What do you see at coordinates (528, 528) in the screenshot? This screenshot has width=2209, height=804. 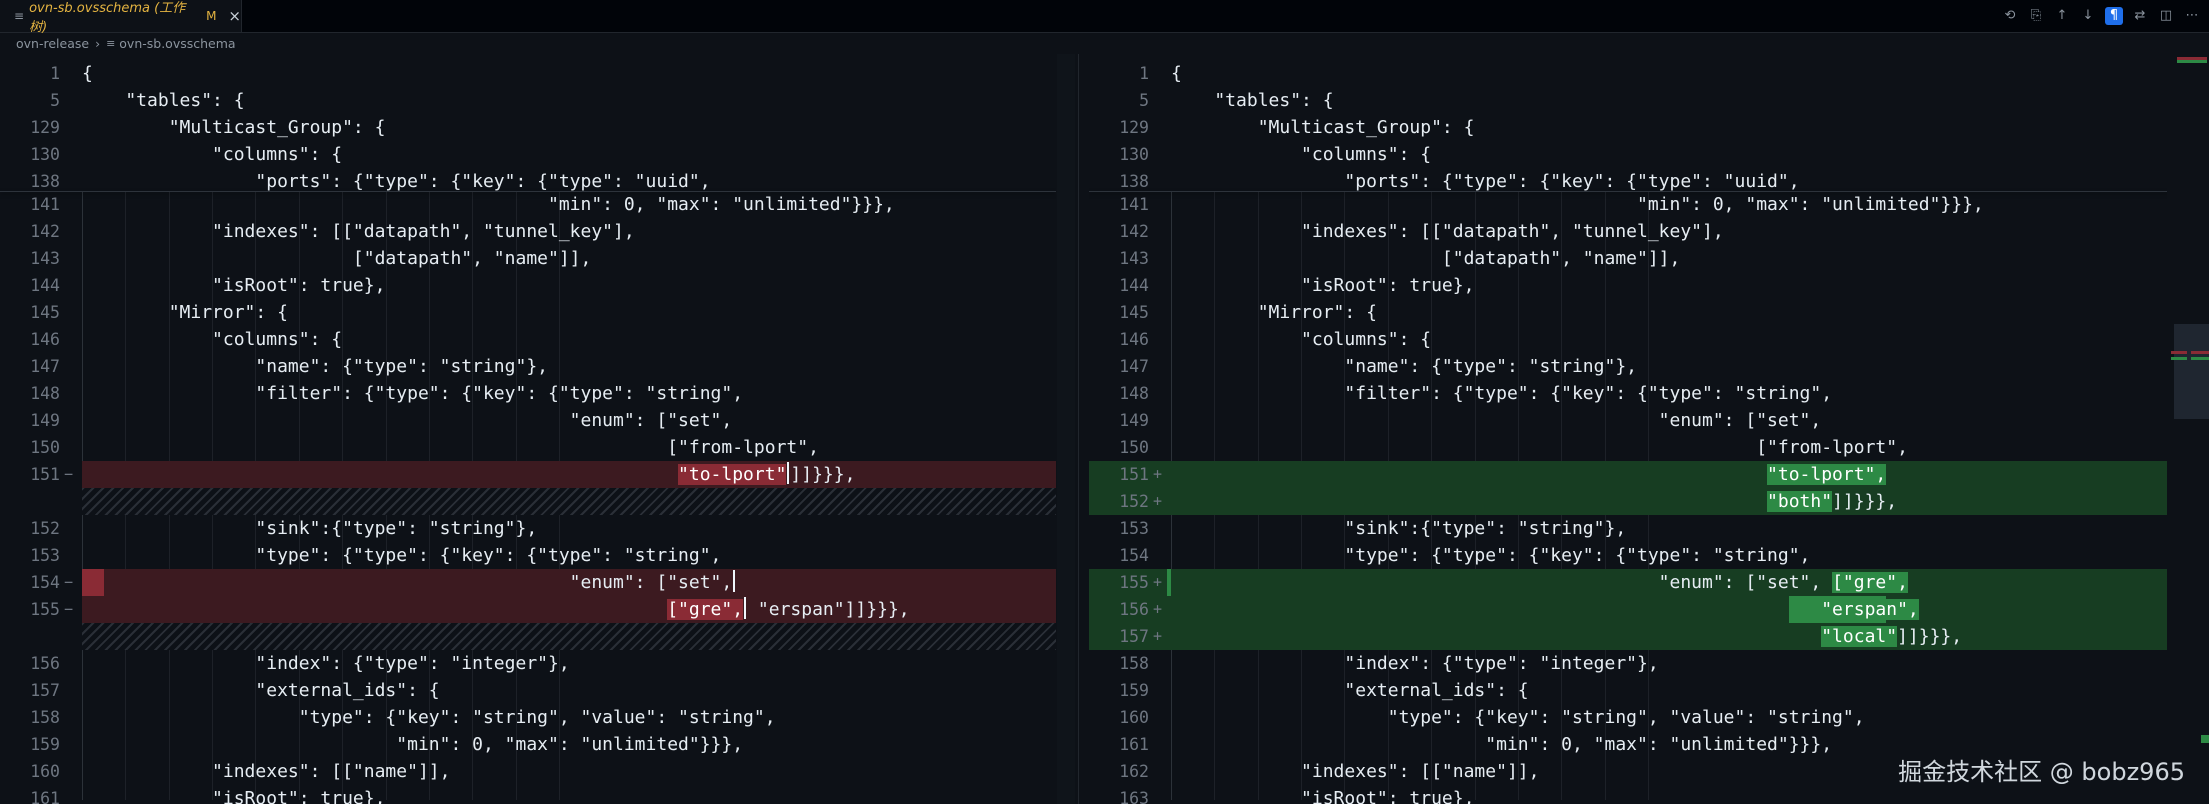 I see `code-line: 152 "sink":{"type": "string"},` at bounding box center [528, 528].